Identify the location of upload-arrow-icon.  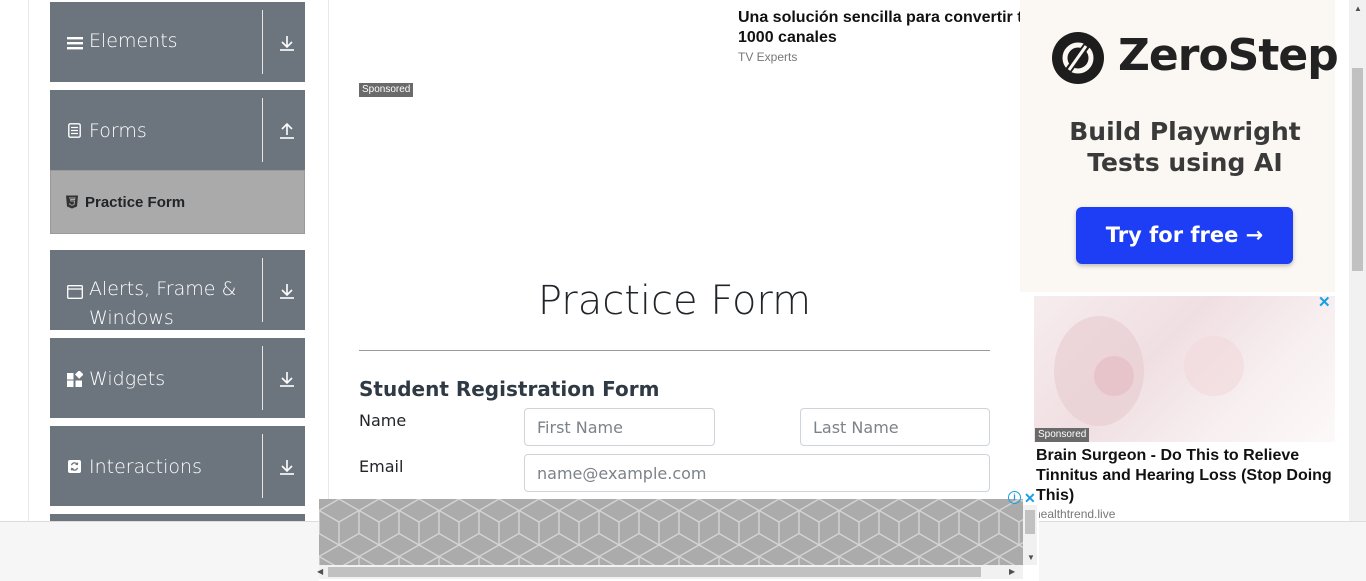
(287, 131).